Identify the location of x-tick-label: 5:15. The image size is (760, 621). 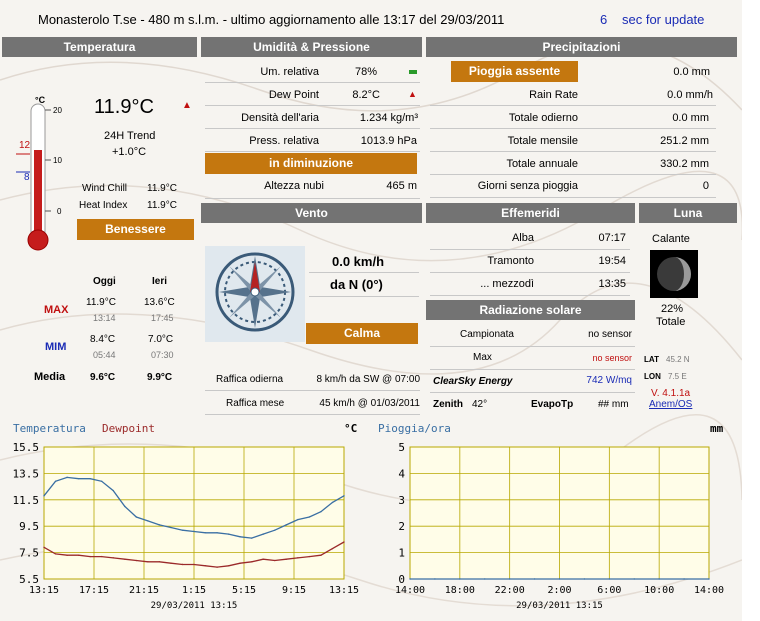
(244, 590).